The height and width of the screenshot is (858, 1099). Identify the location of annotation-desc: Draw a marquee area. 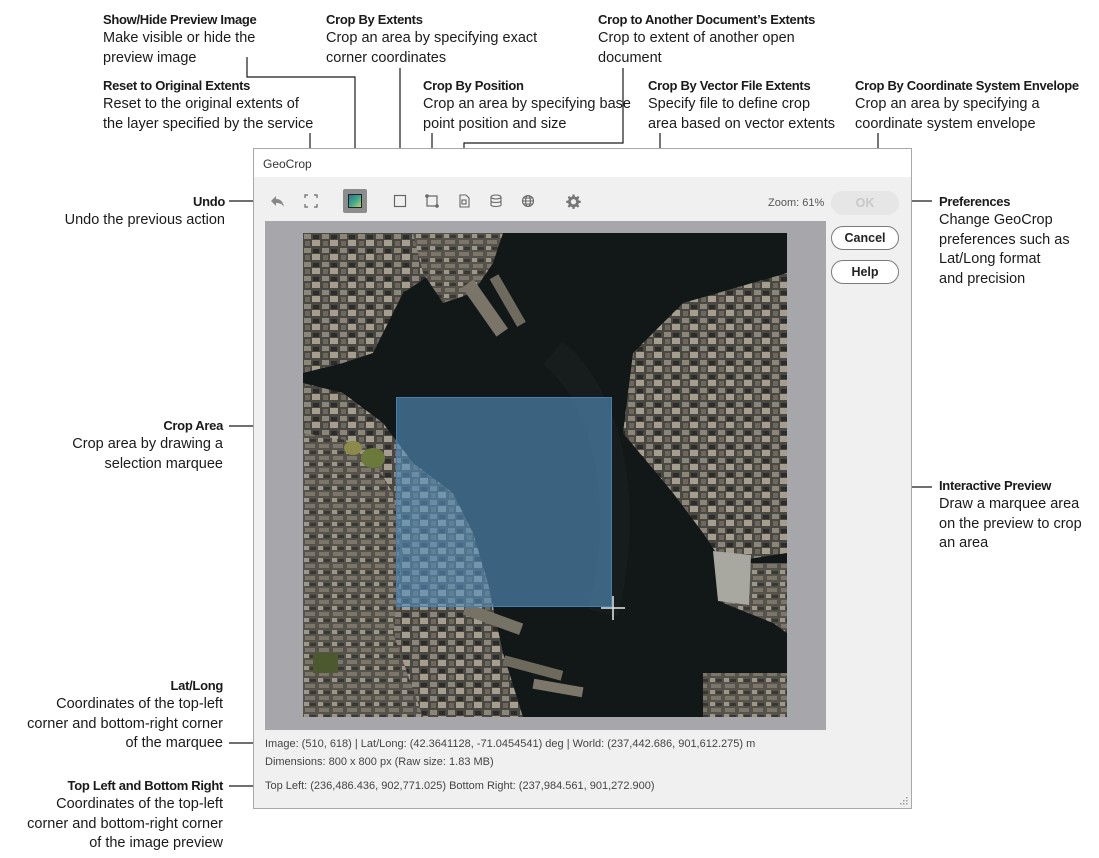
(1009, 504).